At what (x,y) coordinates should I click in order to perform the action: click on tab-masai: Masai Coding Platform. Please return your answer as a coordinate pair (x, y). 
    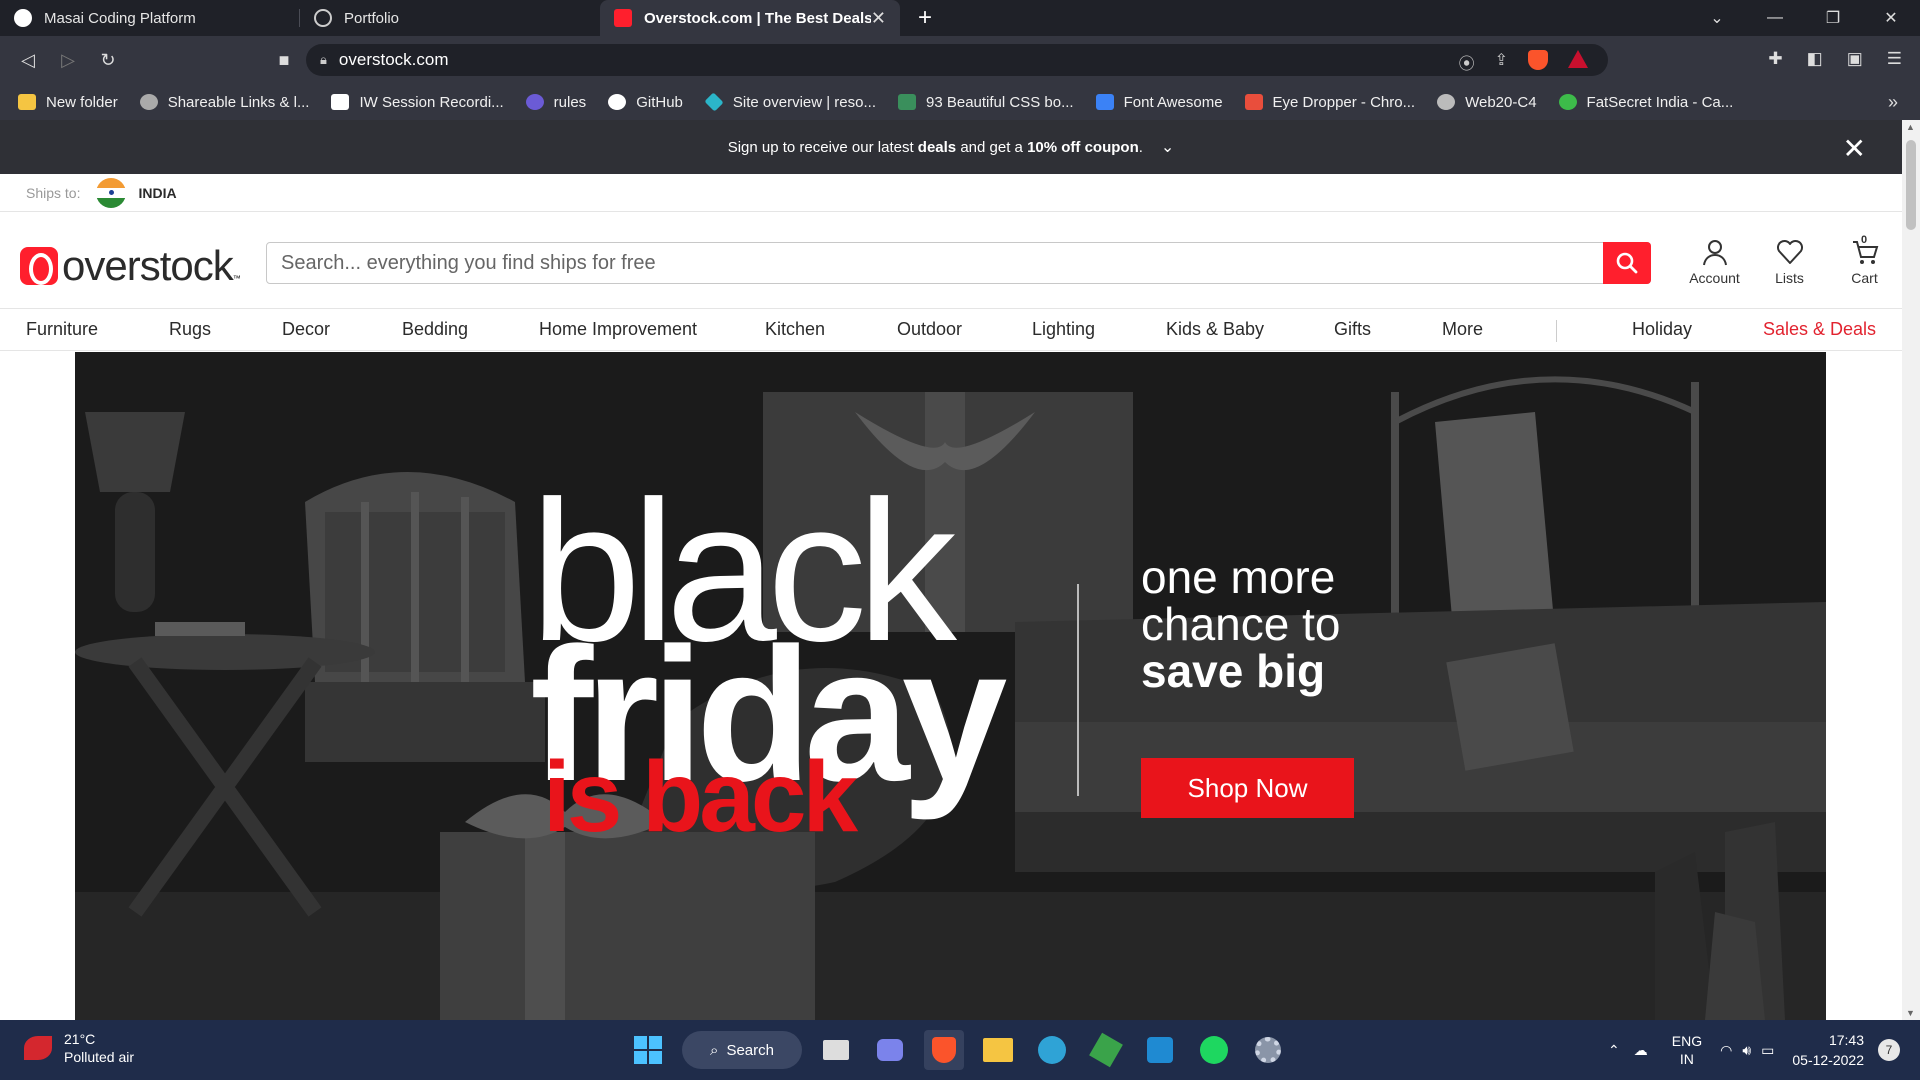
    Looking at the image, I should click on (150, 18).